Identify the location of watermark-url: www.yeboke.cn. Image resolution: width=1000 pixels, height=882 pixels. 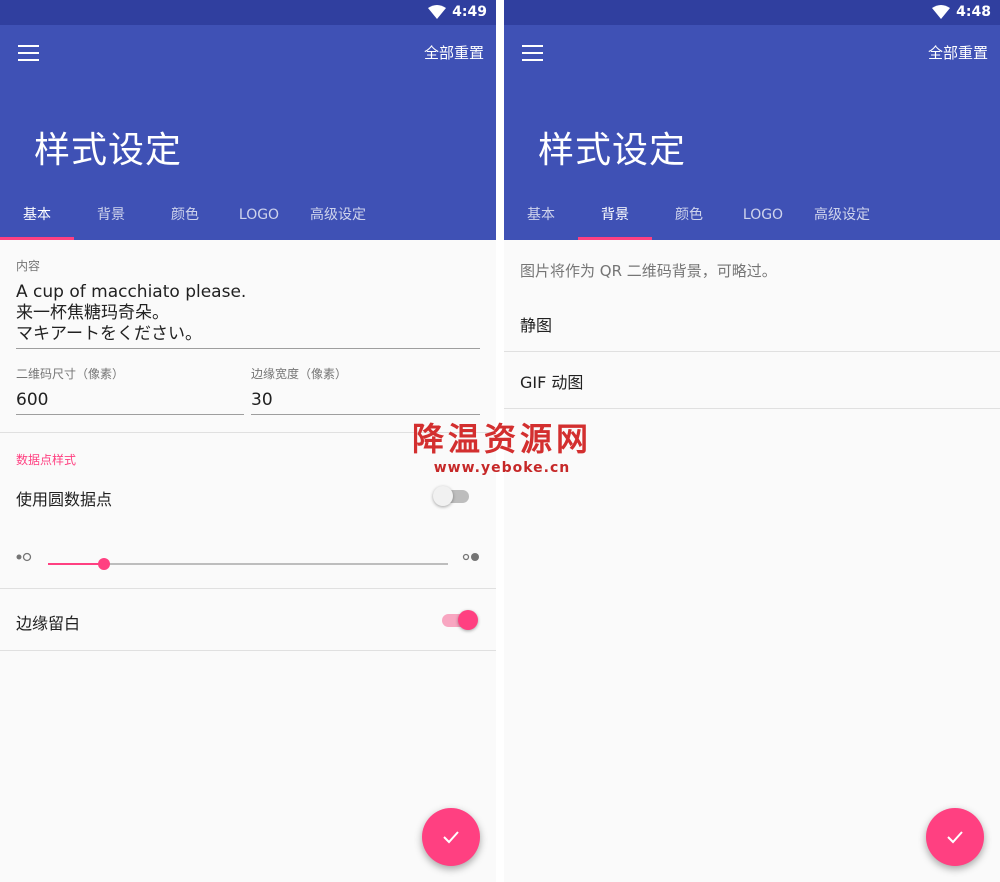
(502, 468).